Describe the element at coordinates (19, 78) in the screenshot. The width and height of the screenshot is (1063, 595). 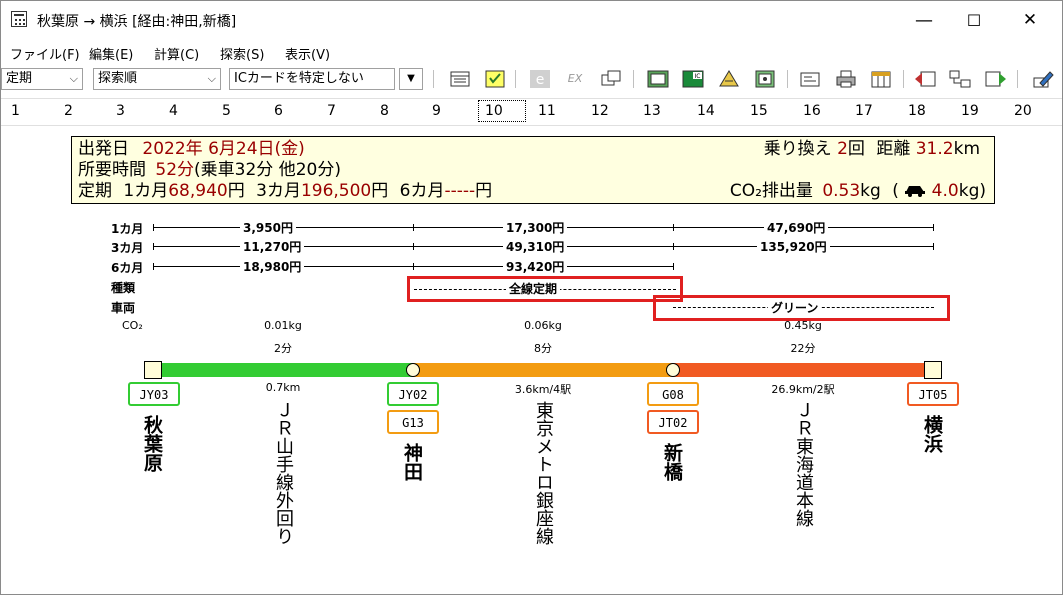
I see `ticket-type-value: 定期` at that location.